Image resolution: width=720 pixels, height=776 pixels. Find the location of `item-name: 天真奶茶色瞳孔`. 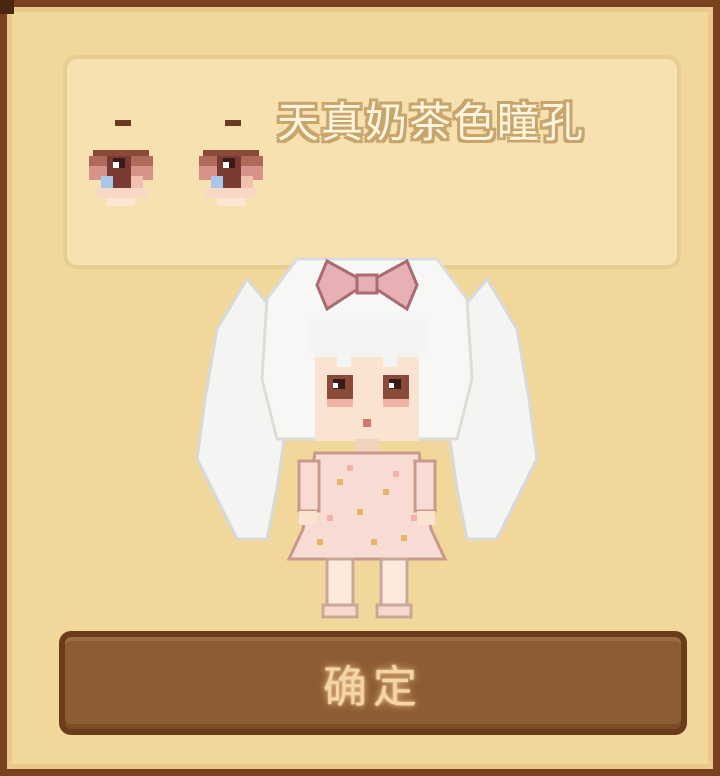

item-name: 天真奶茶色瞳孔 is located at coordinates (431, 122).